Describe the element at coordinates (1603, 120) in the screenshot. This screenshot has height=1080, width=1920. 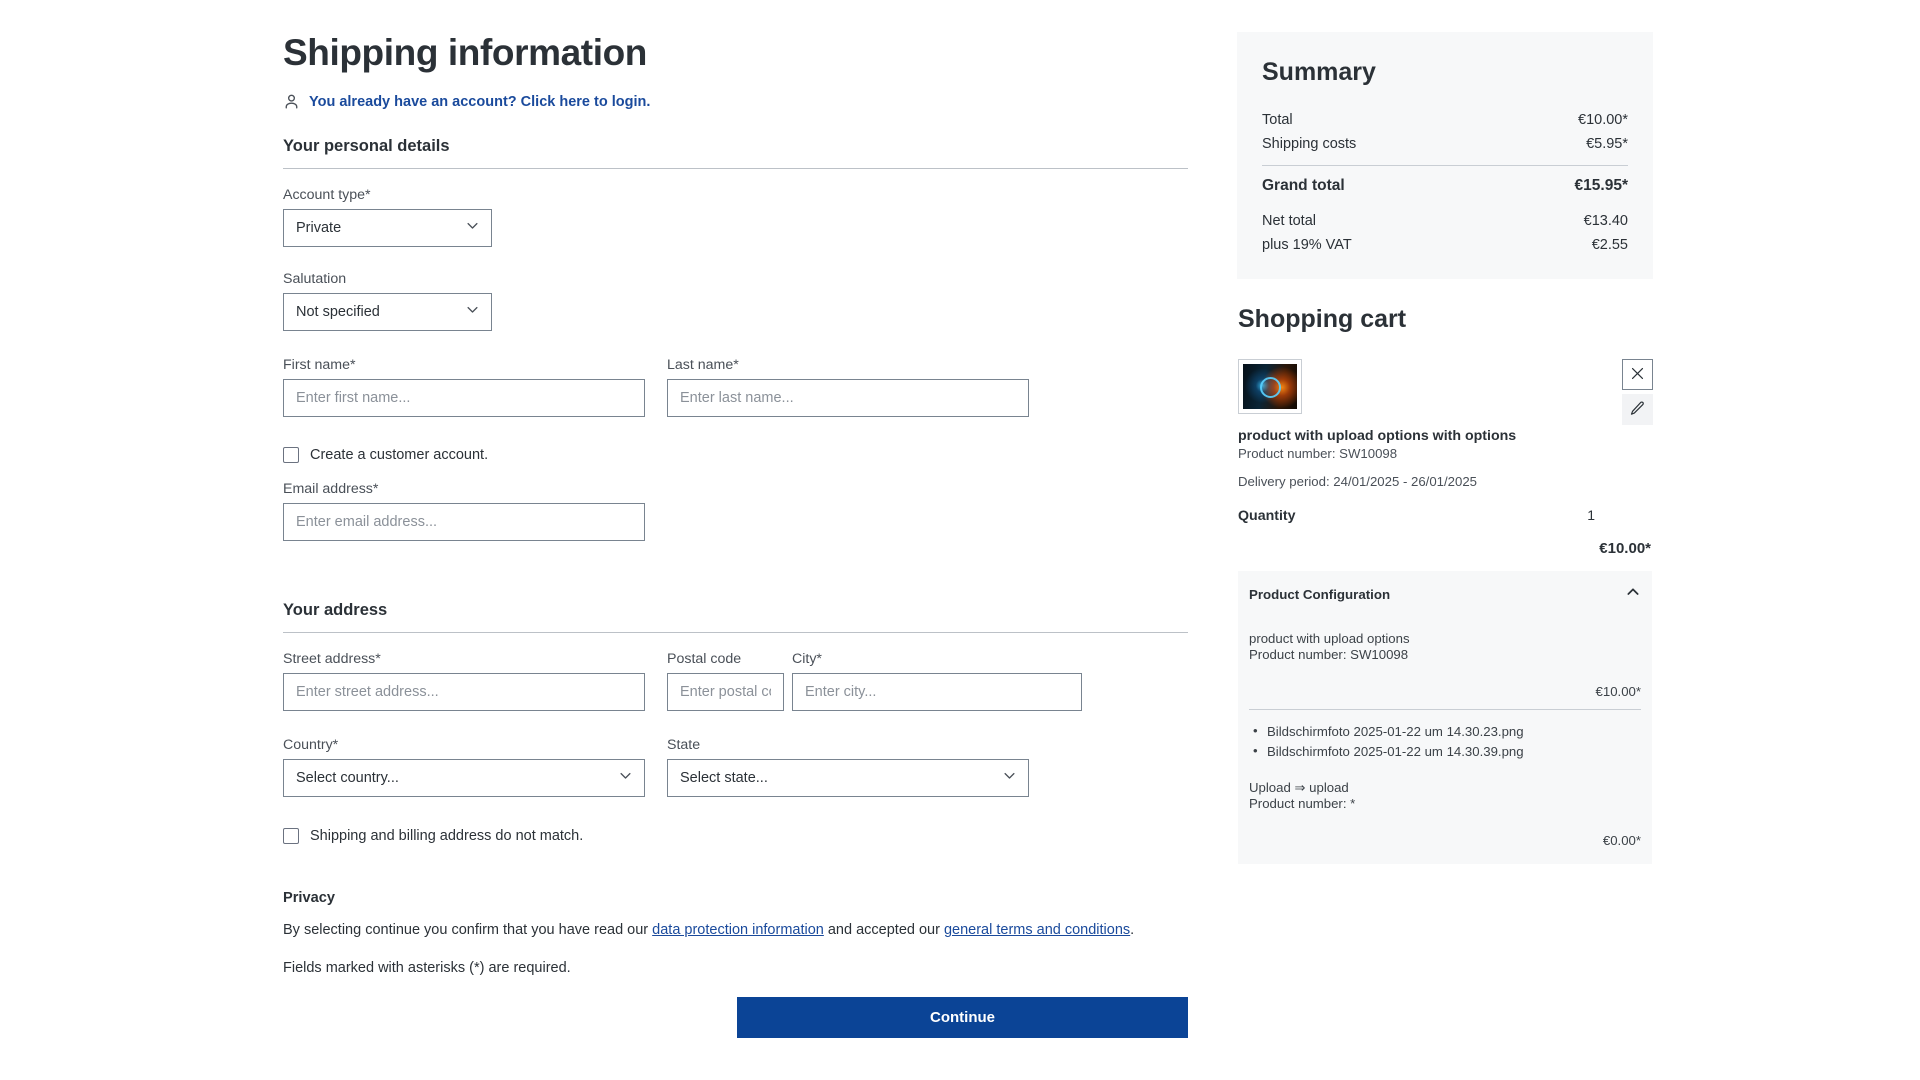
I see `summary-total-value: €10.00*` at that location.